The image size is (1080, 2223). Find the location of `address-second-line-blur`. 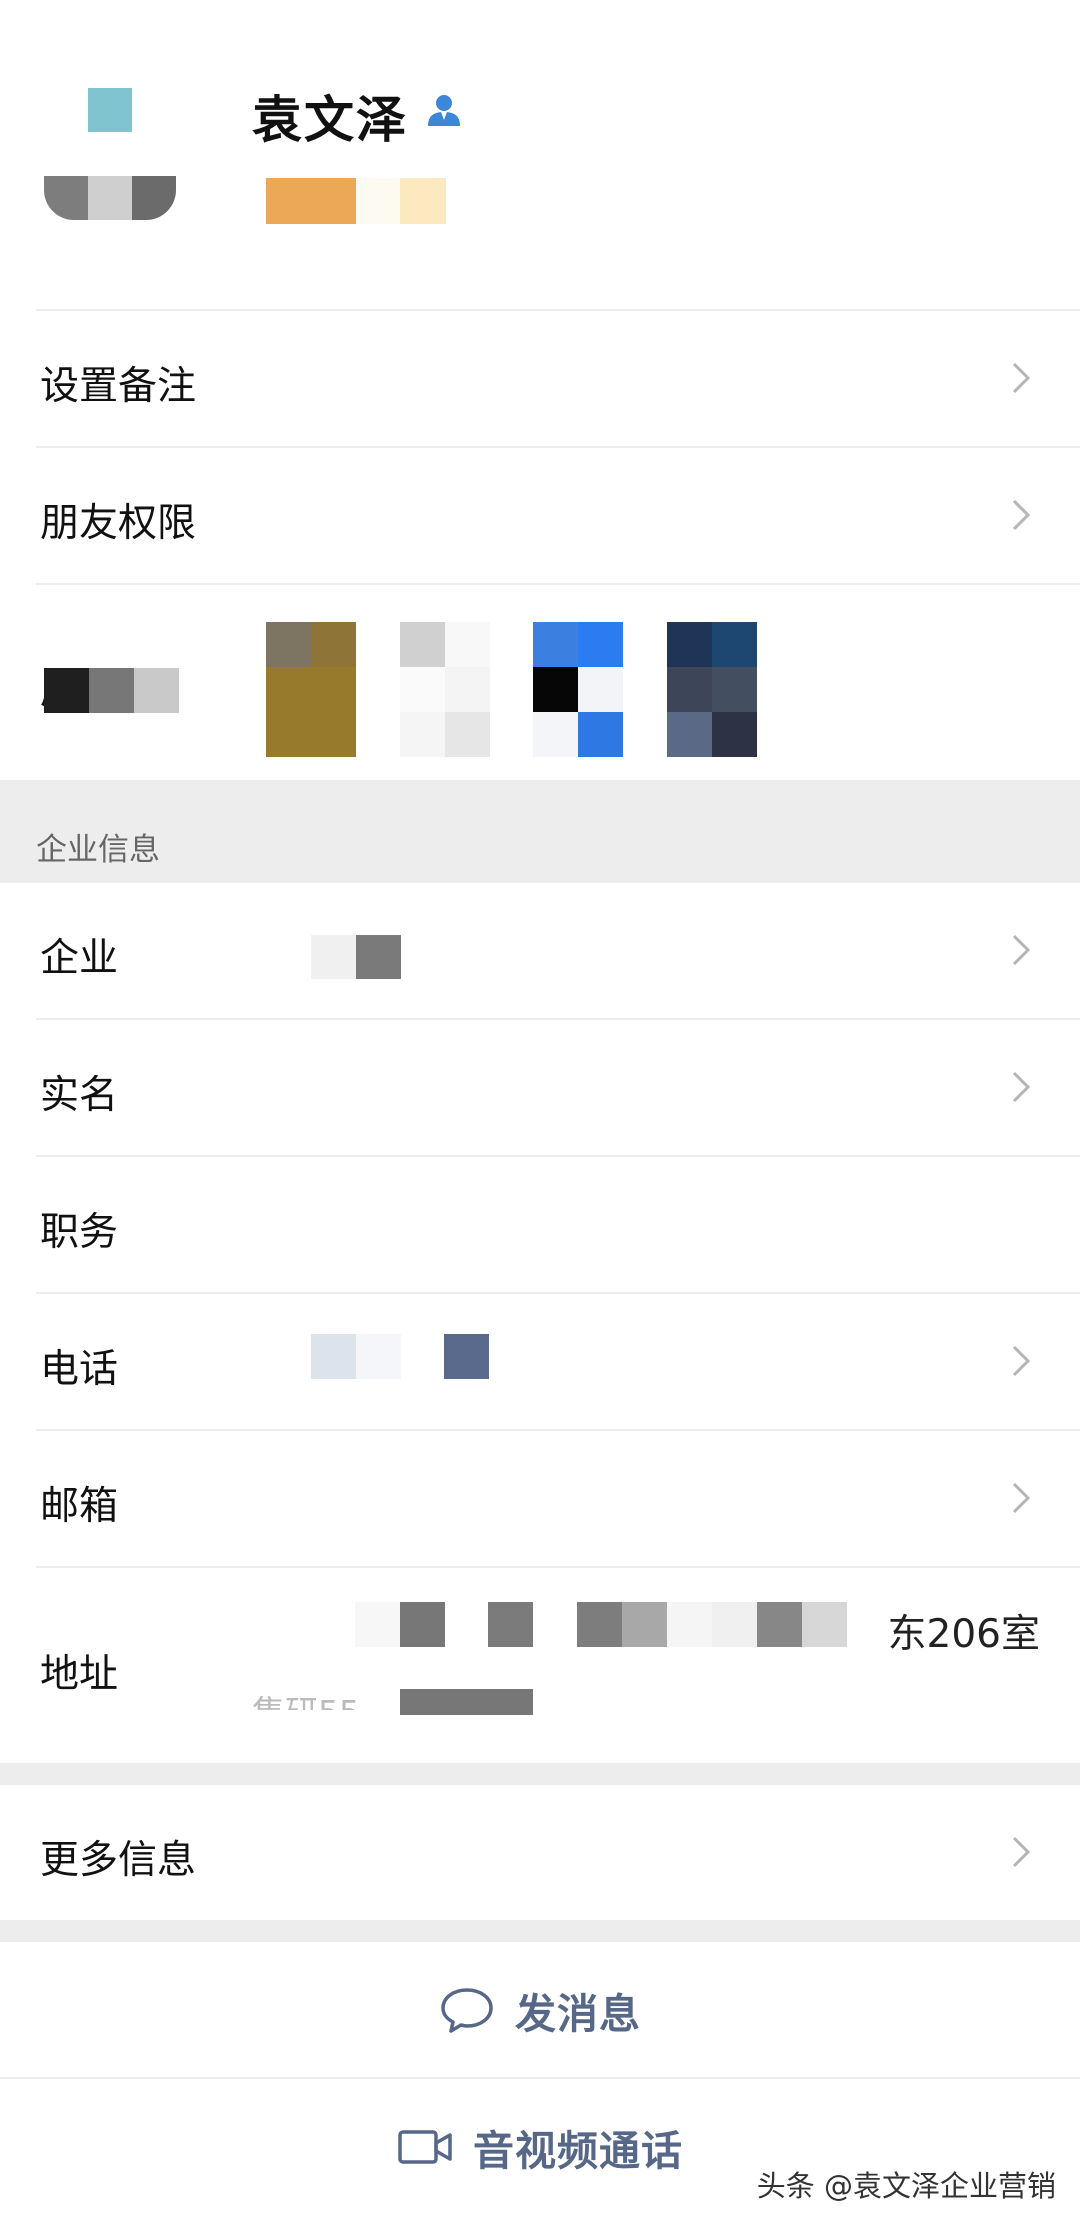

address-second-line-blur is located at coordinates (466, 1702).